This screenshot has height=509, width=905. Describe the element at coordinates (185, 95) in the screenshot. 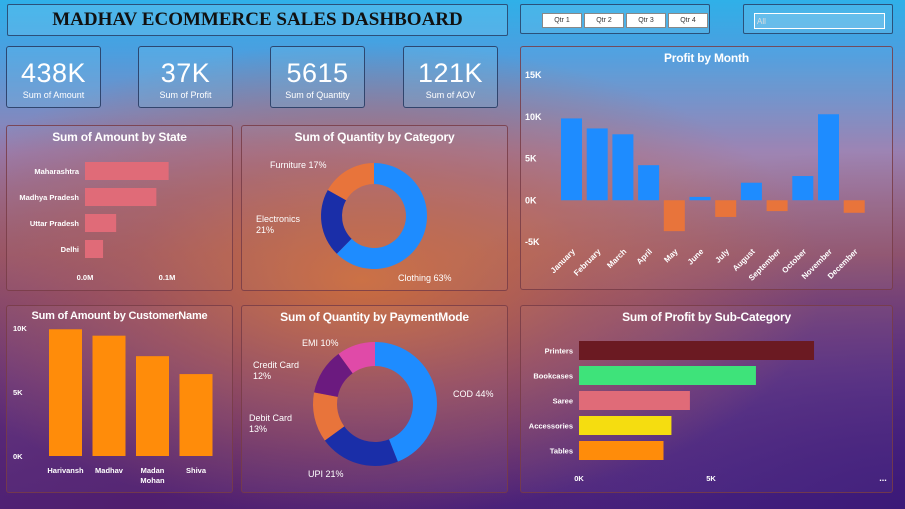

I see `kpi-label: Sum of Profit` at that location.